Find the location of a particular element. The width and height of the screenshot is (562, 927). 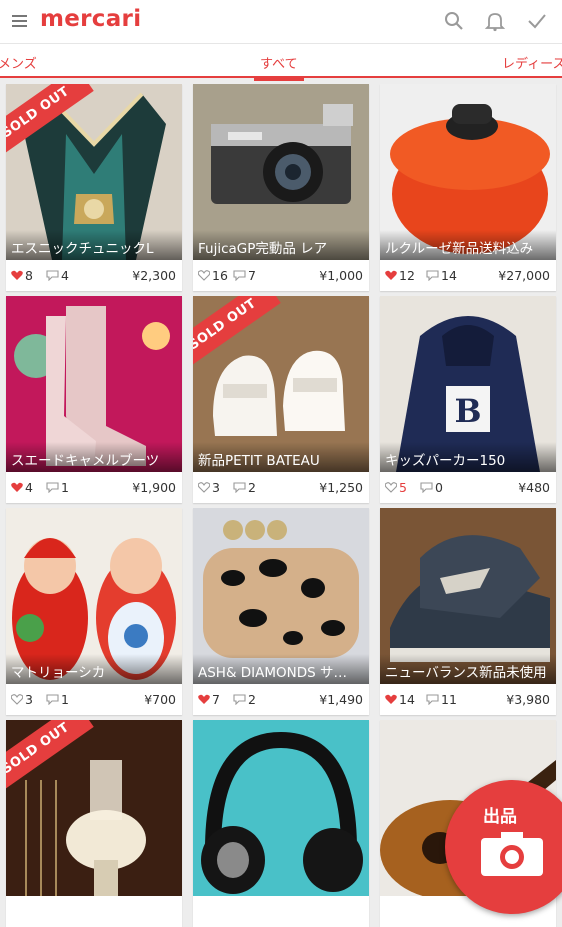

item-price: ¥1,900 is located at coordinates (154, 487).